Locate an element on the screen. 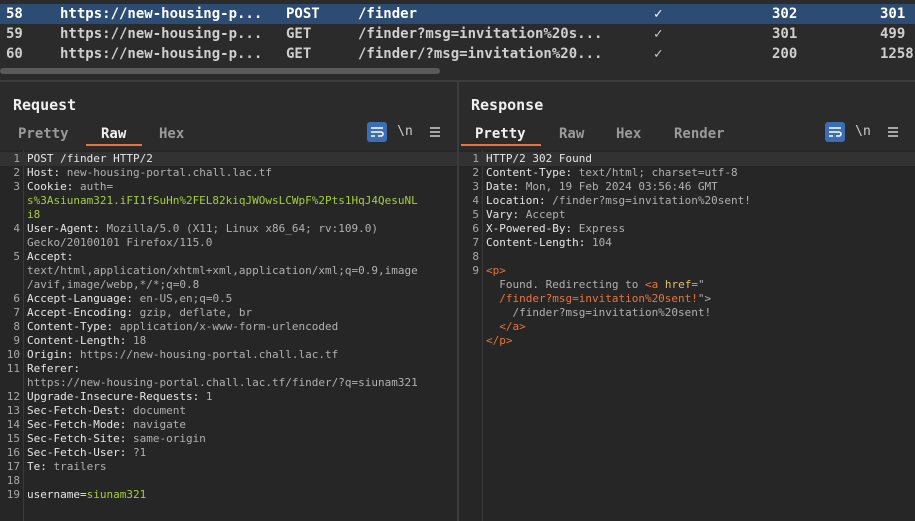 The height and width of the screenshot is (521, 915). line-text: Vary: Accept is located at coordinates (526, 214).